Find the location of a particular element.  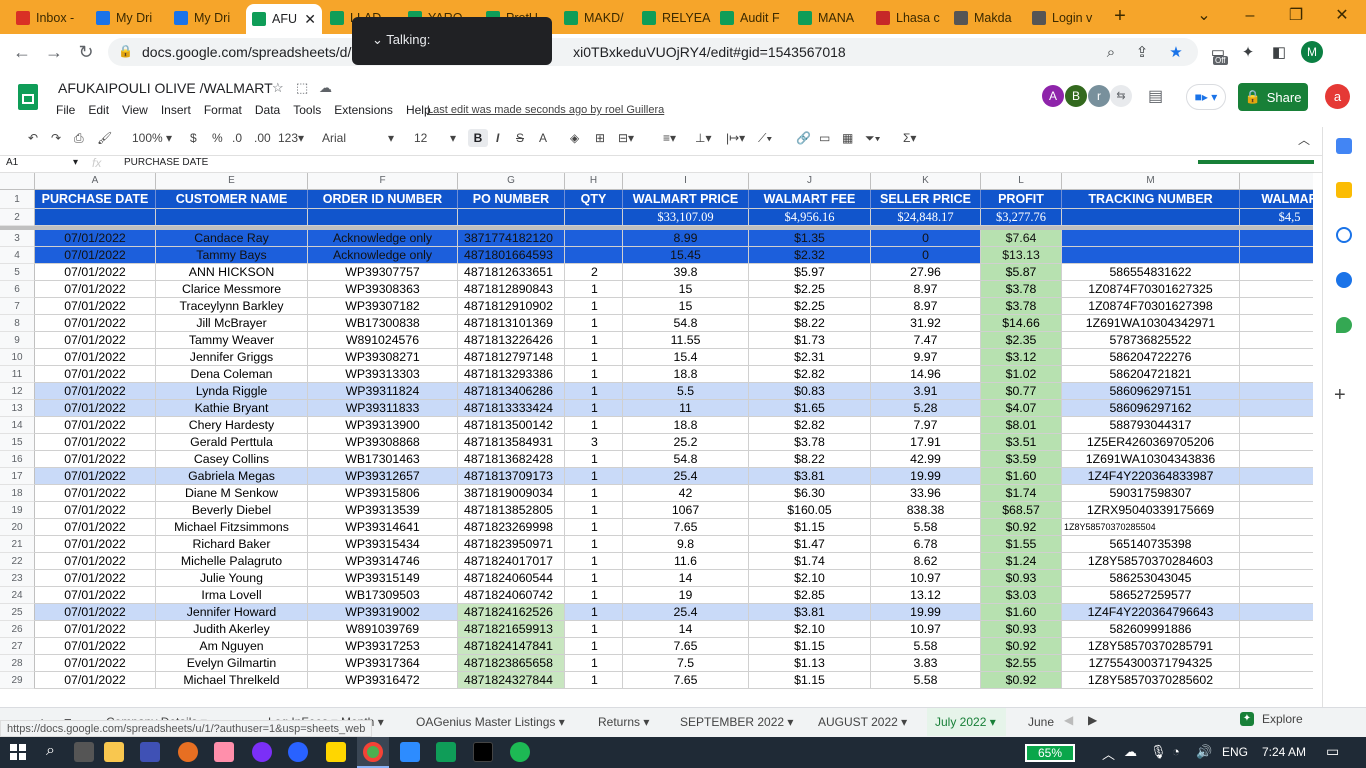

table-cell: 18.8 is located at coordinates (686, 374).